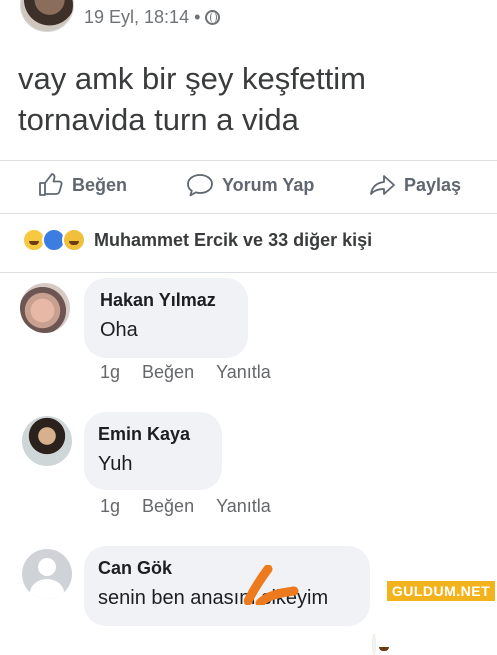 The width and height of the screenshot is (497, 655). What do you see at coordinates (441, 591) in the screenshot?
I see `site-watermark: GULDUM.NET` at bounding box center [441, 591].